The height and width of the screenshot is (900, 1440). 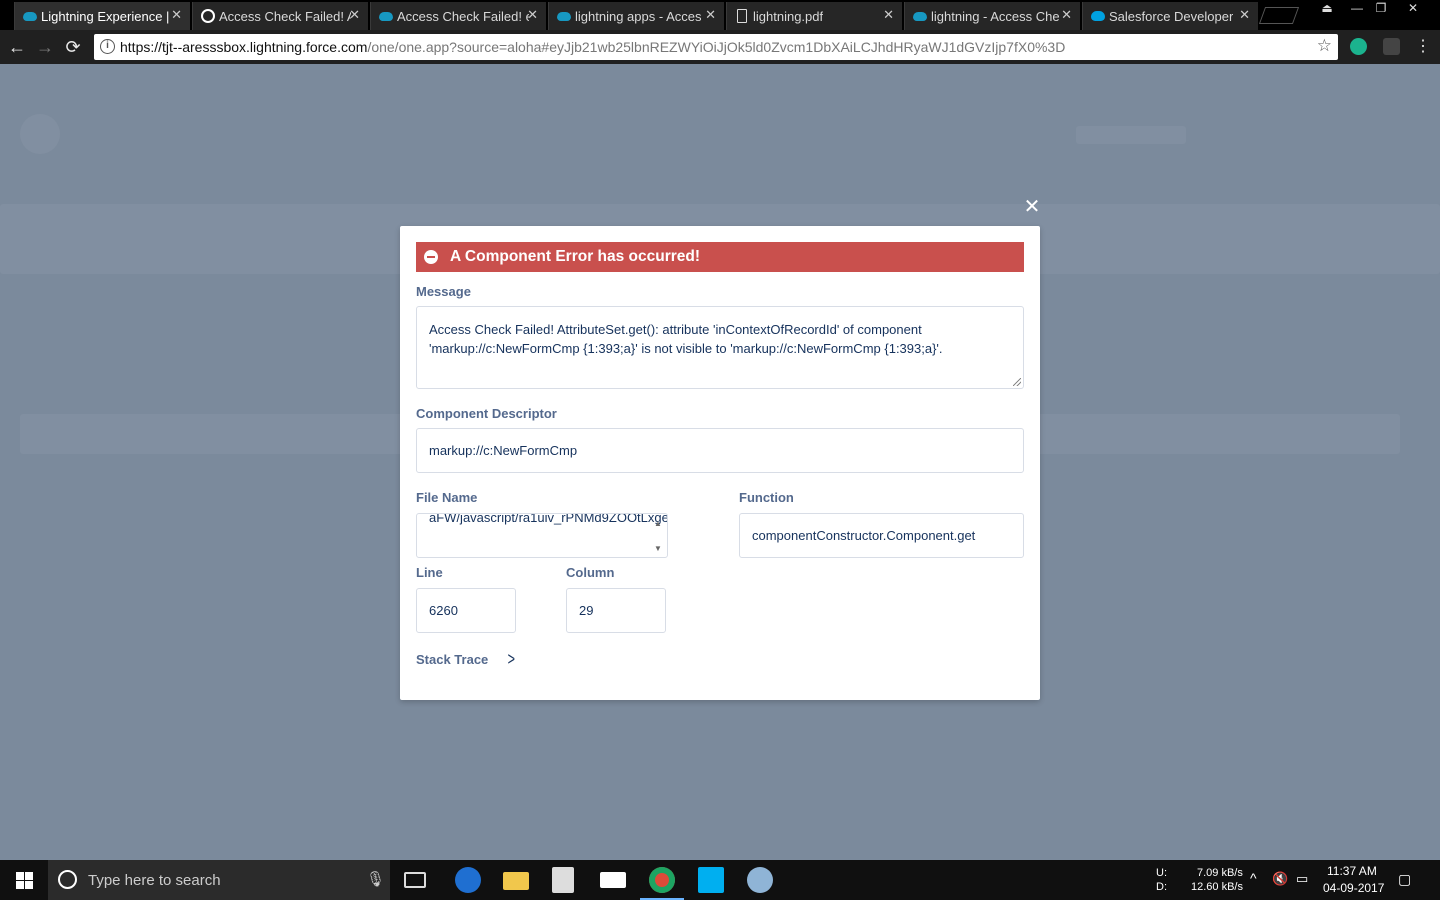 I want to click on header-ghost, so click(x=1131, y=135).